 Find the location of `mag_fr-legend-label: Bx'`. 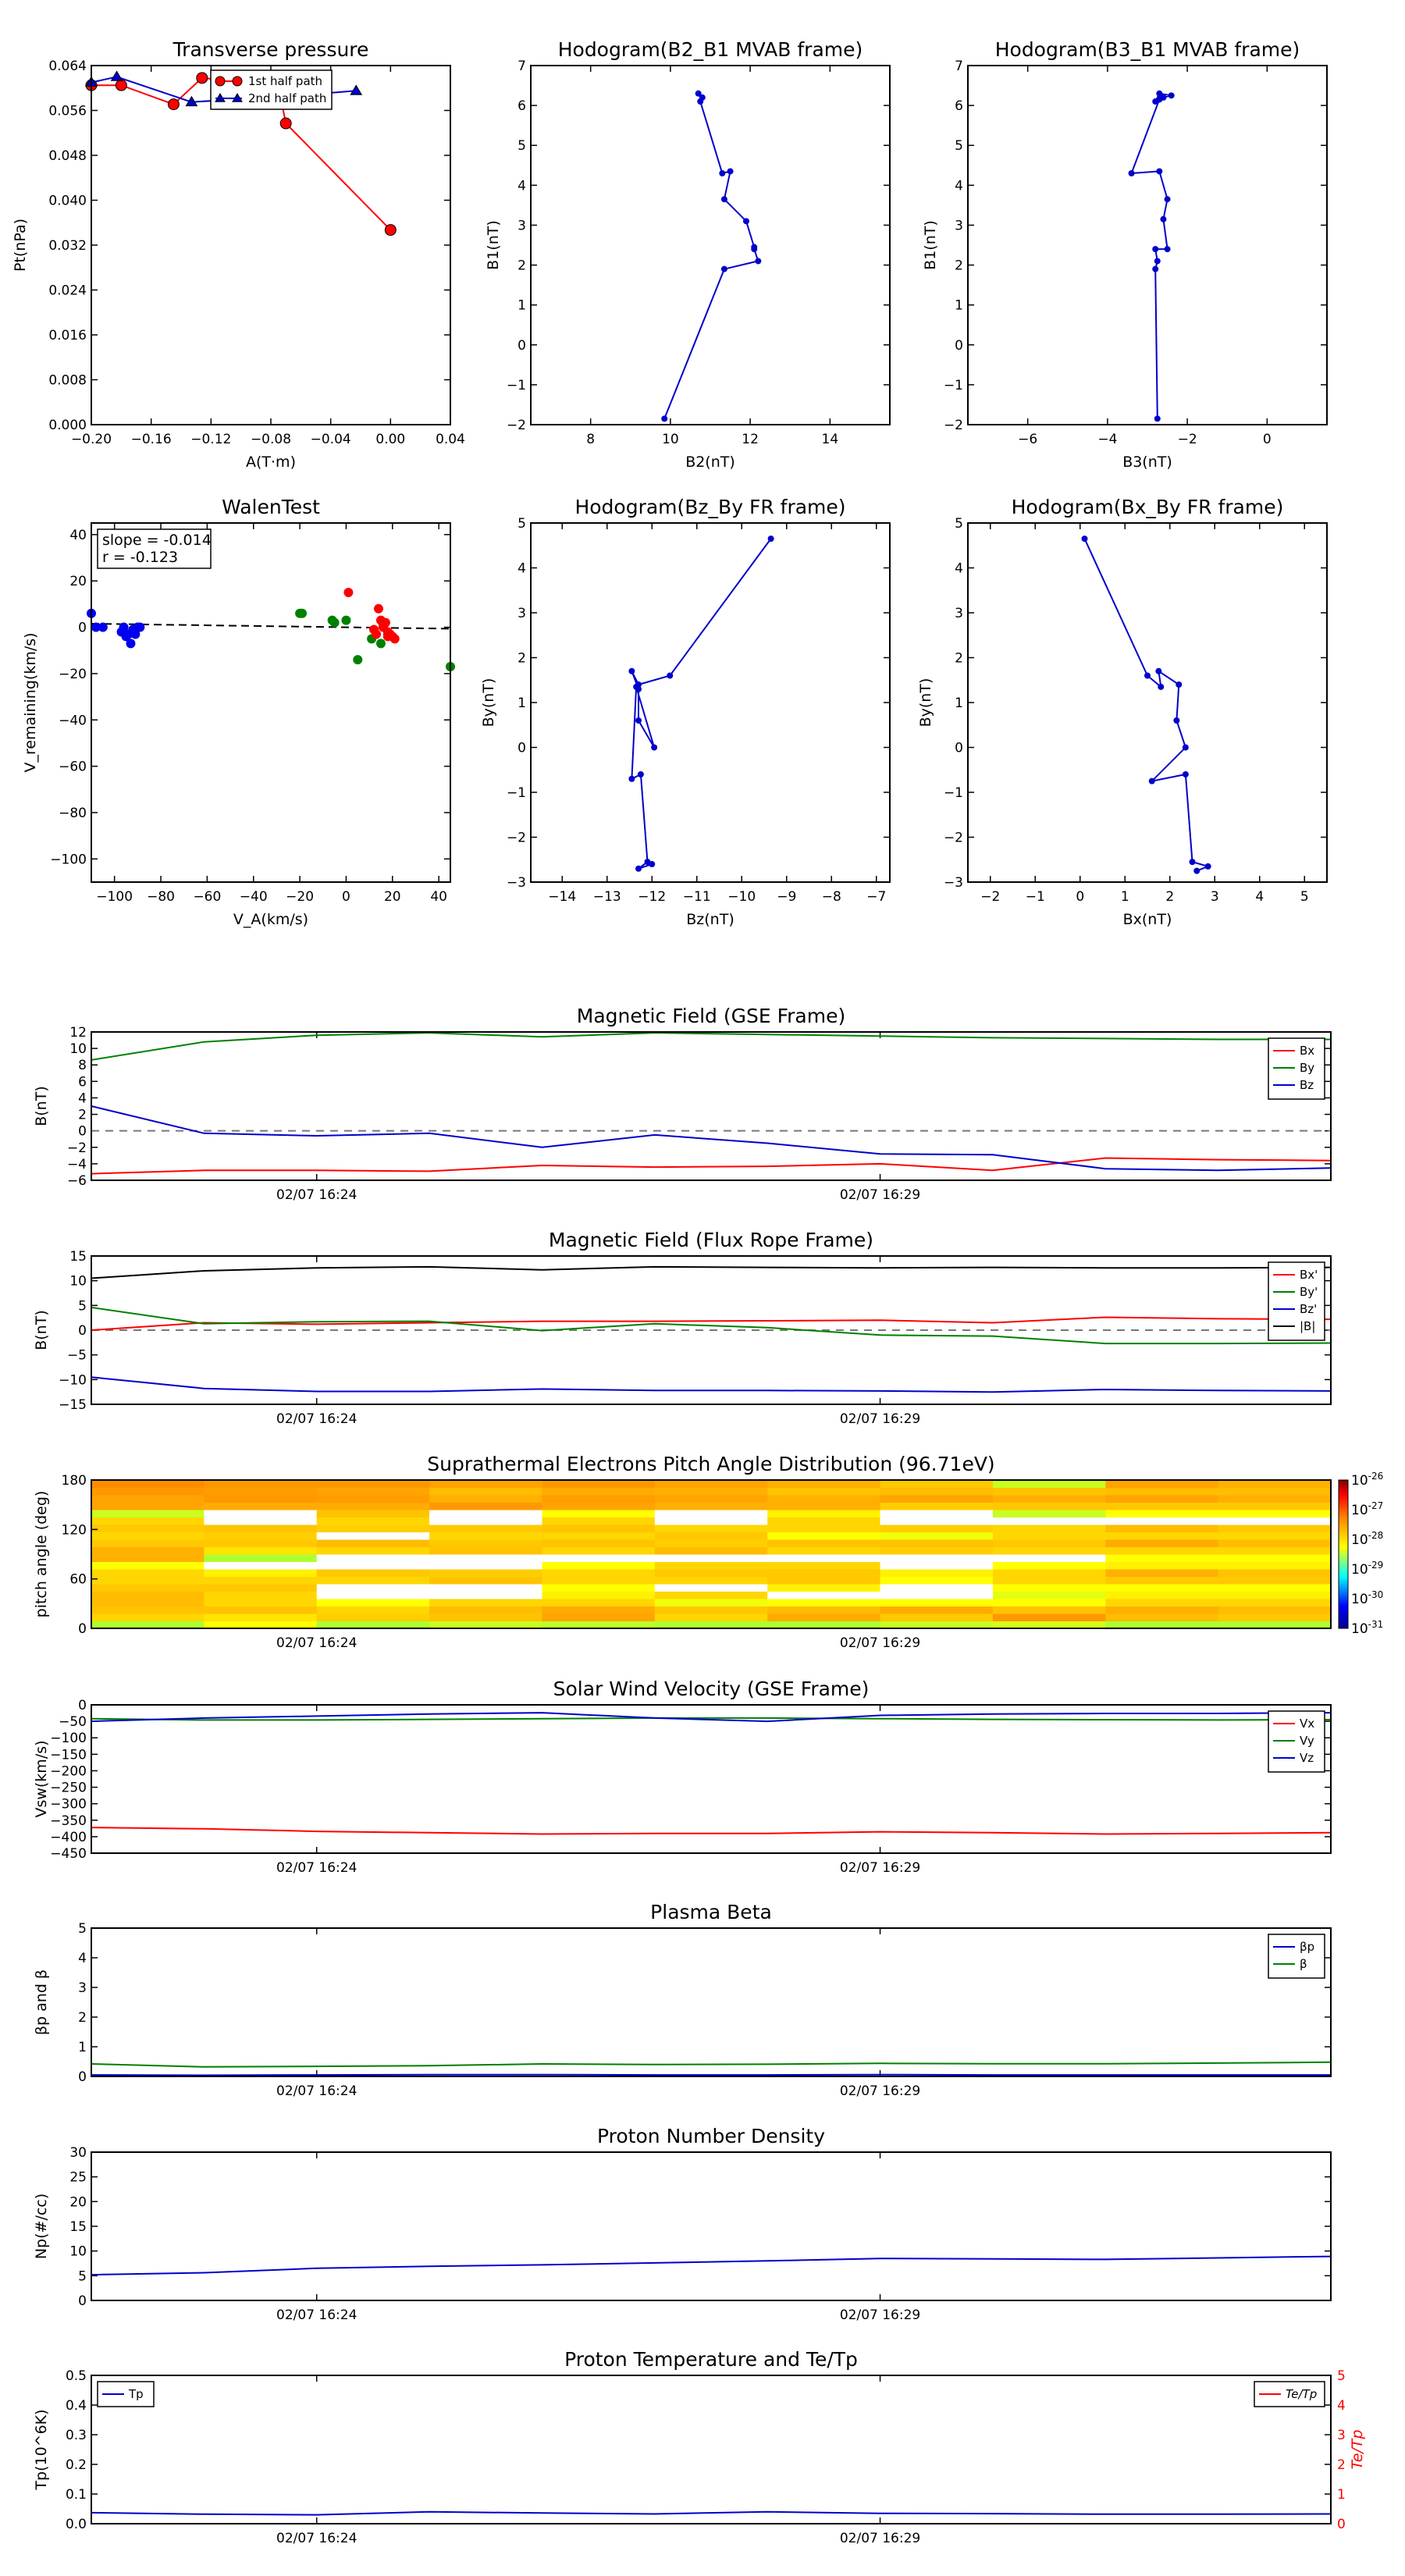

mag_fr-legend-label: Bx' is located at coordinates (1309, 1275).